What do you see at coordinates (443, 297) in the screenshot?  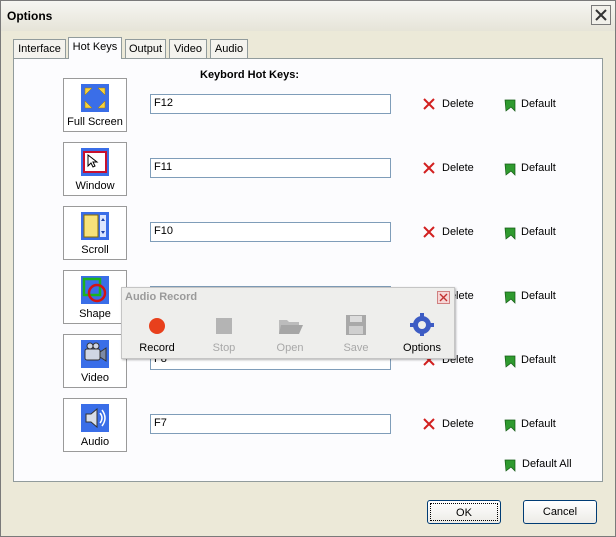 I see `audio-record-close-icon` at bounding box center [443, 297].